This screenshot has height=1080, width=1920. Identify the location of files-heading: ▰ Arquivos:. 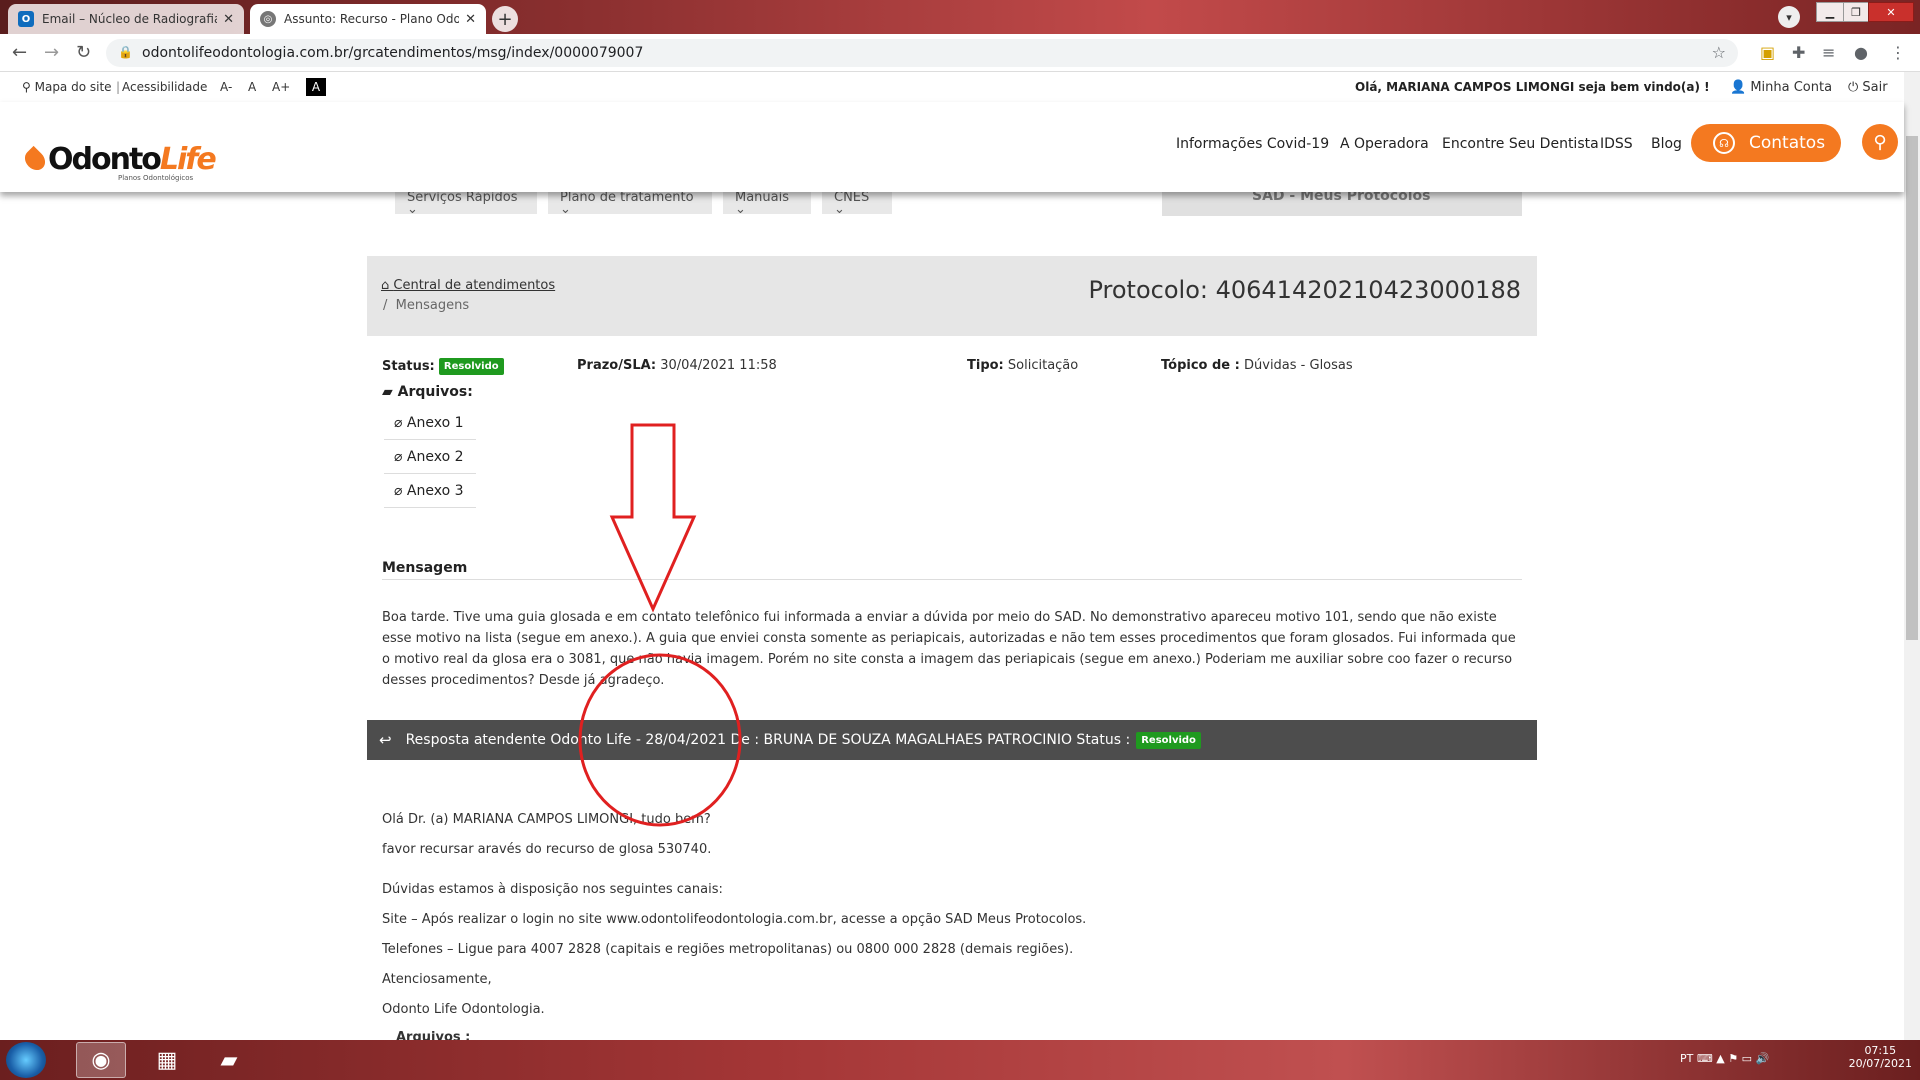
(427, 392).